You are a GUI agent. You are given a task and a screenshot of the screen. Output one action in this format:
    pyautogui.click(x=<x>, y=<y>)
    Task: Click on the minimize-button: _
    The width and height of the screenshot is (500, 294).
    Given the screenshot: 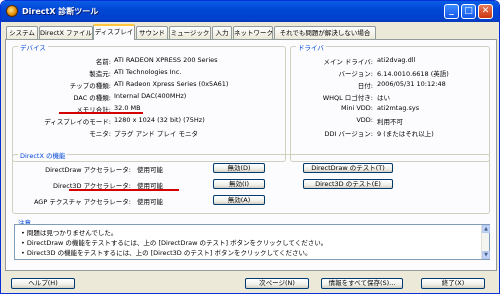 What is the action you would take?
    pyautogui.click(x=451, y=11)
    